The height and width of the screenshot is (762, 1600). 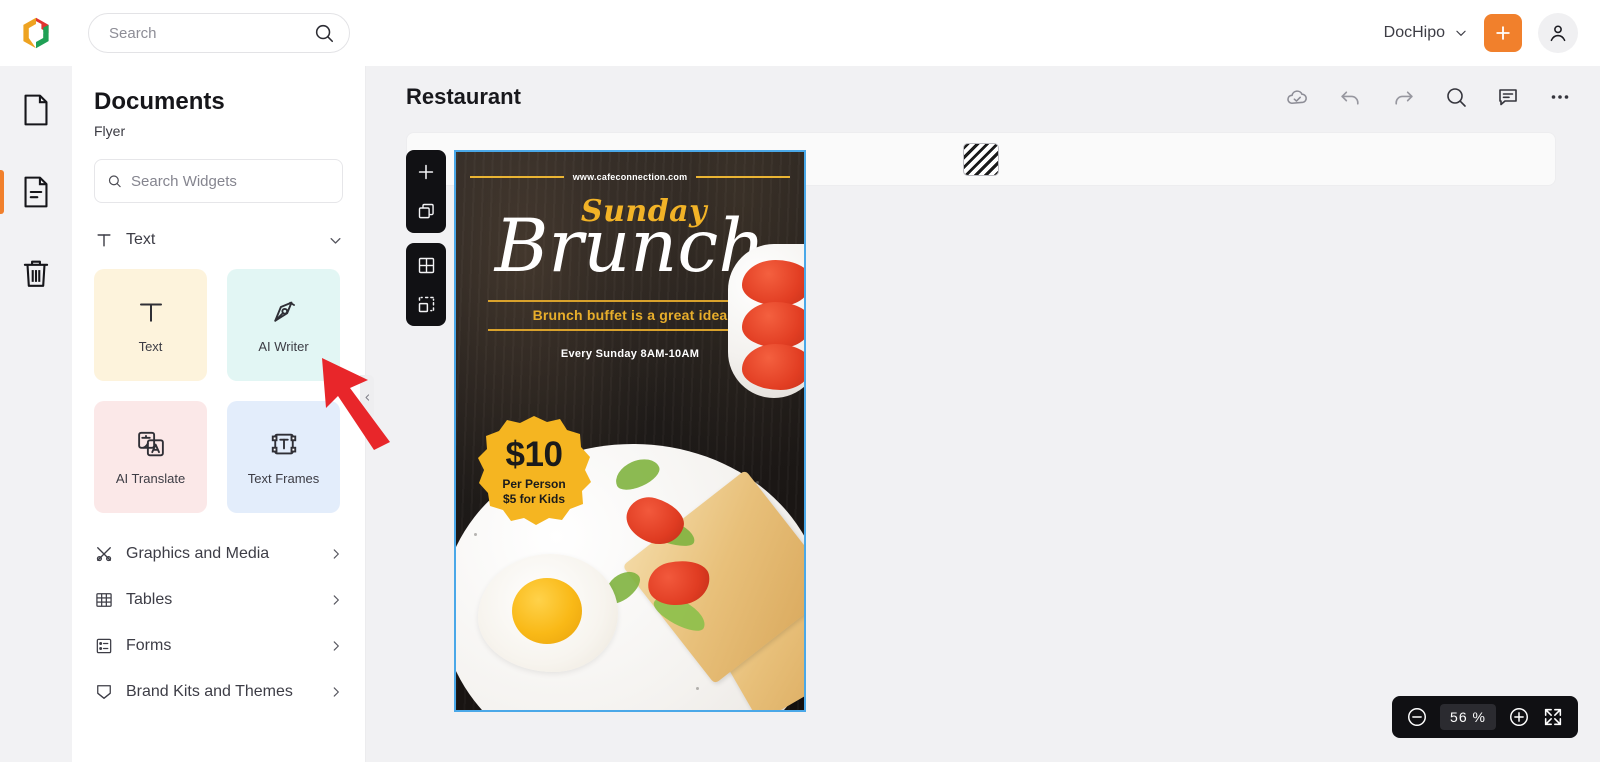 I want to click on fullscreen-button, so click(x=1553, y=717).